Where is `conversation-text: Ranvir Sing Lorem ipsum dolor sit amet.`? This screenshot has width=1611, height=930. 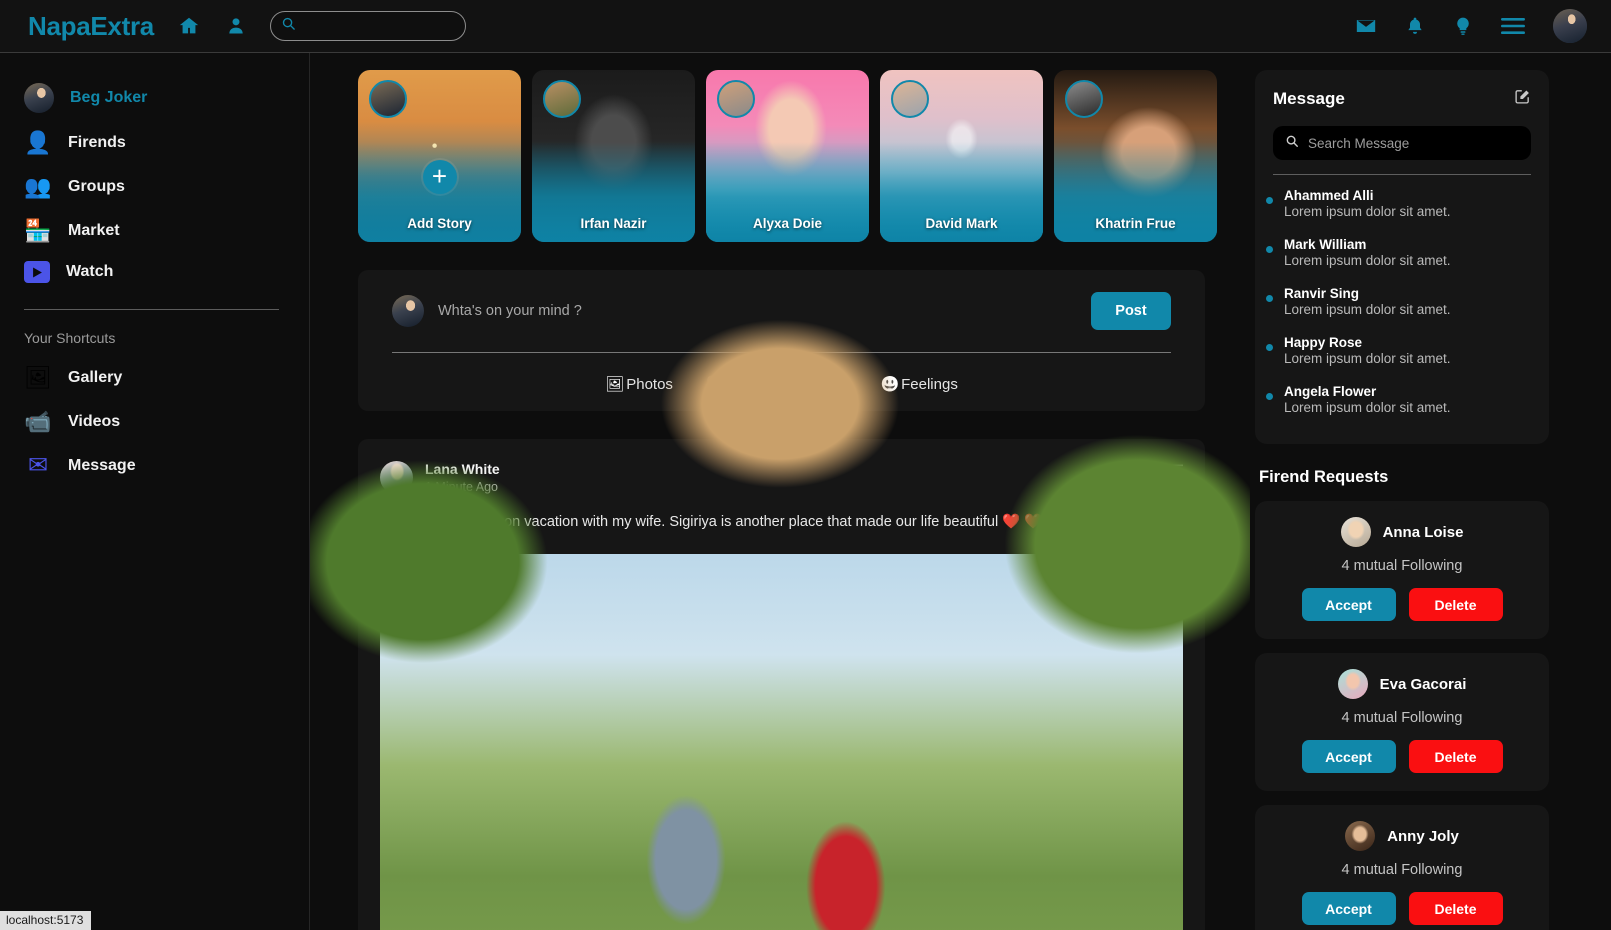
conversation-text: Ranvir Sing Lorem ipsum dolor sit amet. is located at coordinates (1367, 301).